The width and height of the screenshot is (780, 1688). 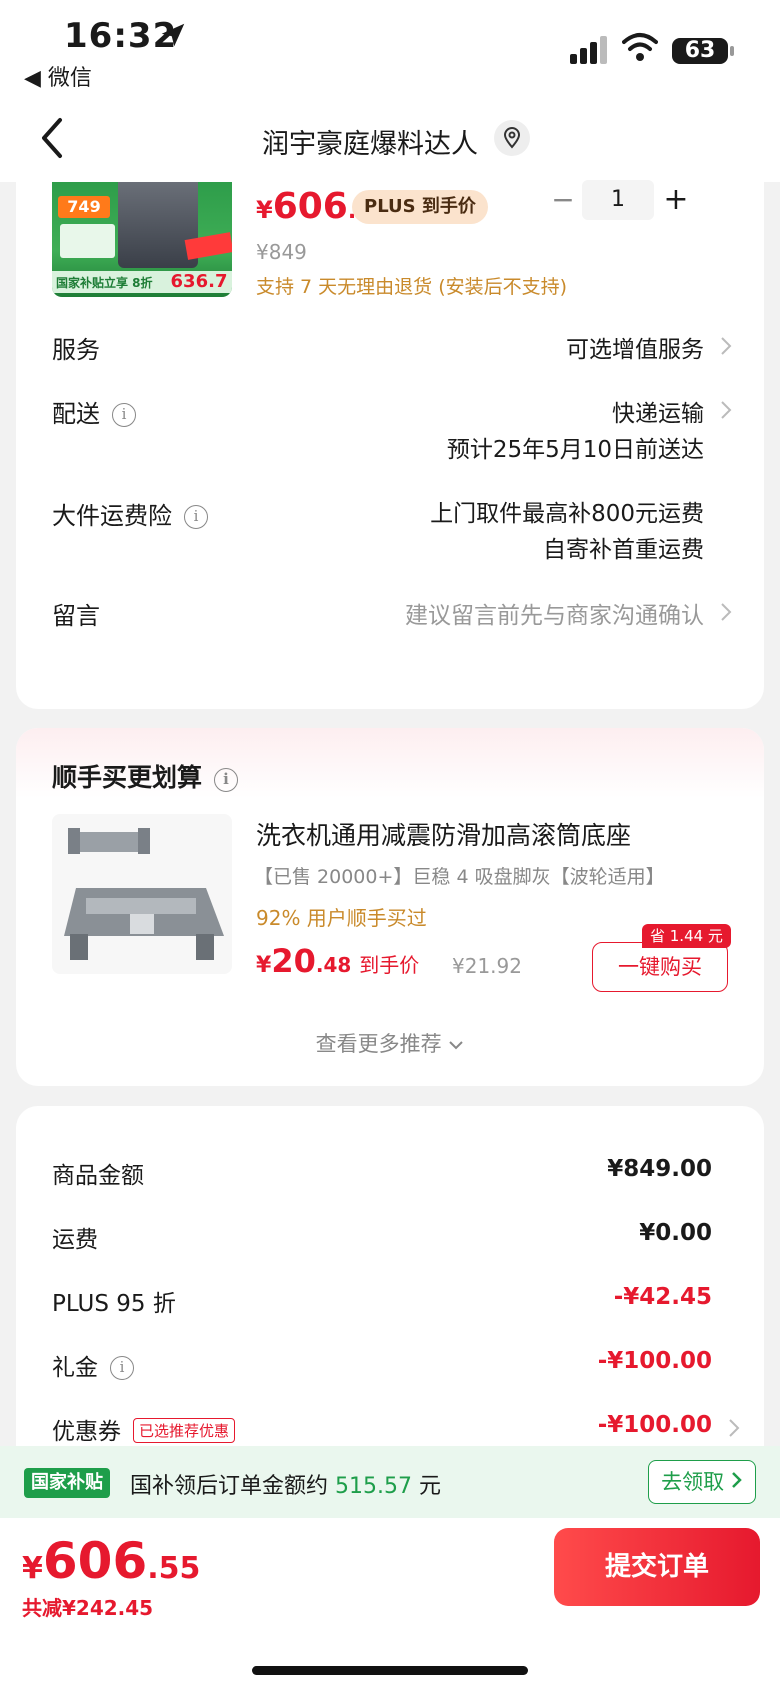 What do you see at coordinates (67, 1483) in the screenshot?
I see `subsidy-tag: 国家补贴` at bounding box center [67, 1483].